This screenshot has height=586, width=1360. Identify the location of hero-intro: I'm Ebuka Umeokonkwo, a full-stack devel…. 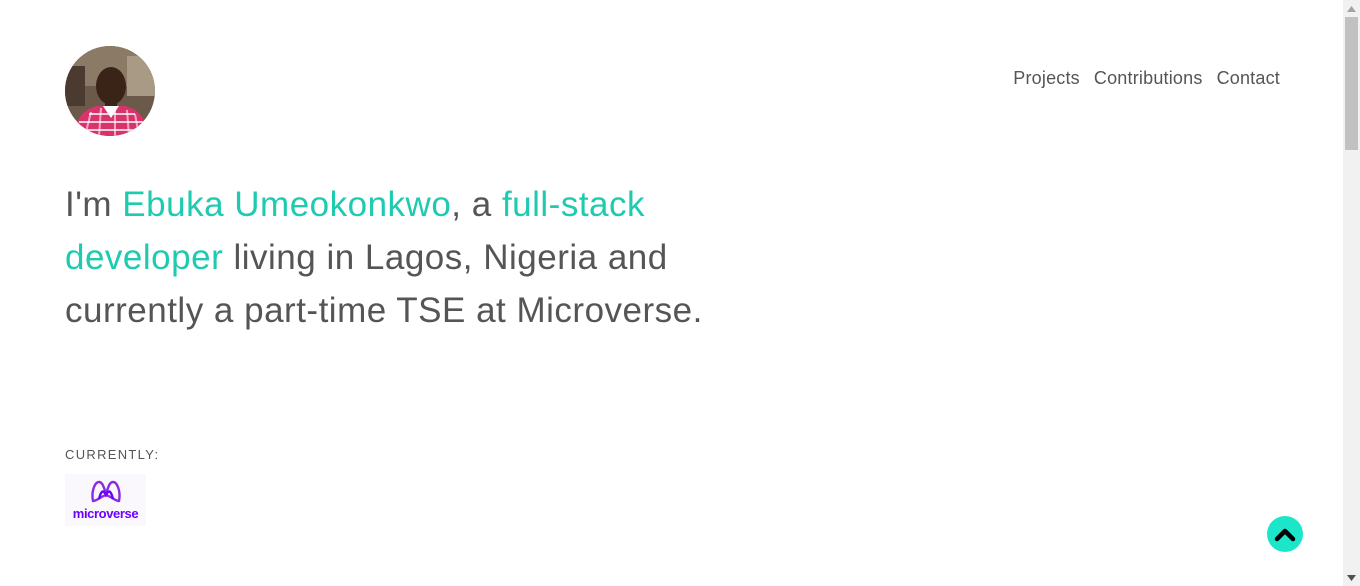
(425, 257).